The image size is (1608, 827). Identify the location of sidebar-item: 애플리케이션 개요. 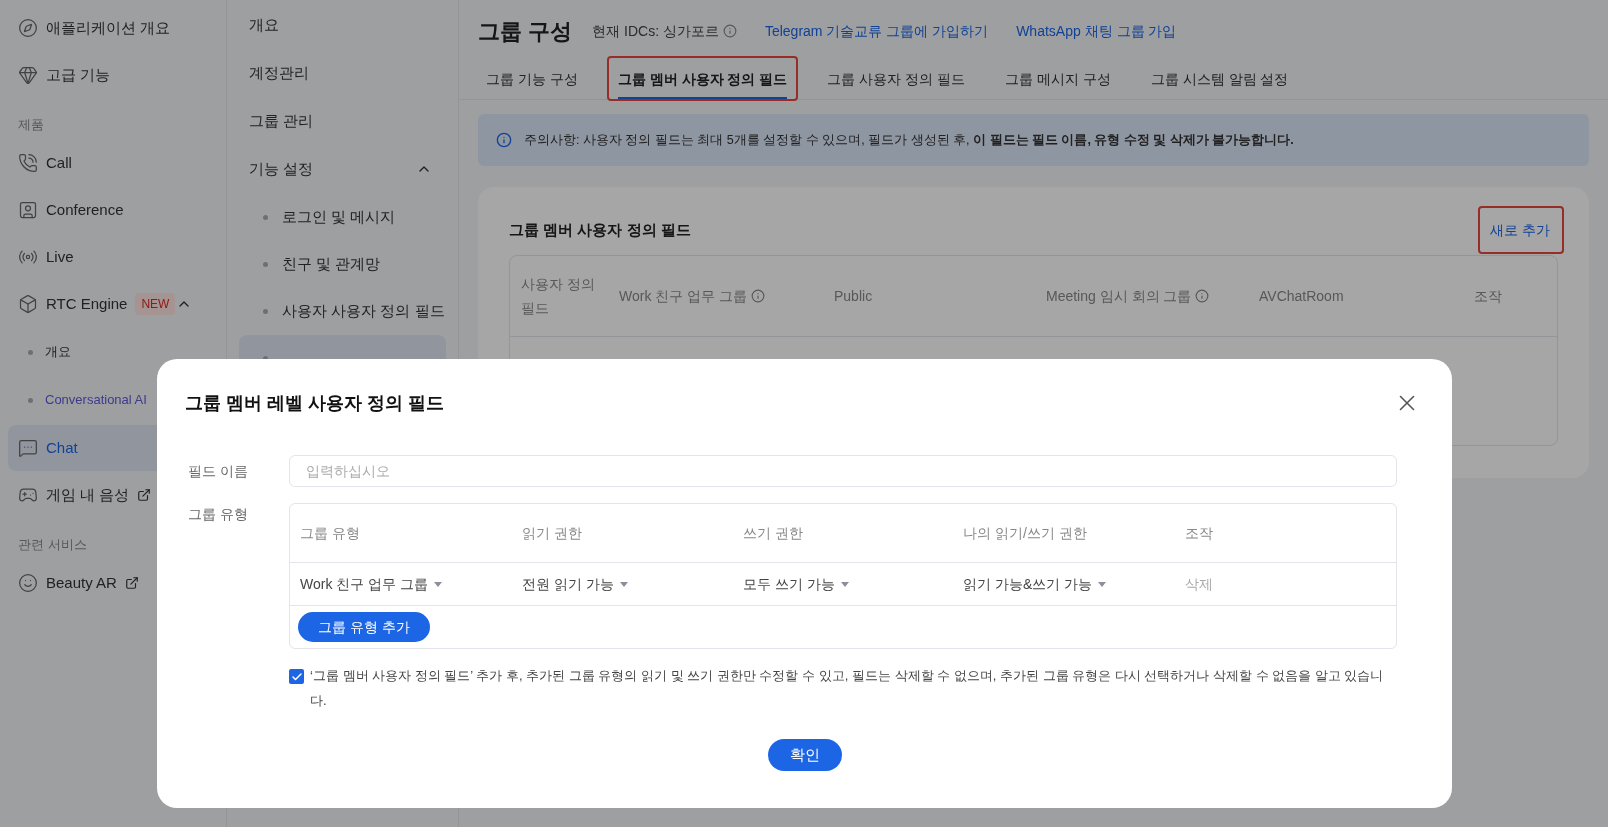
(113, 28).